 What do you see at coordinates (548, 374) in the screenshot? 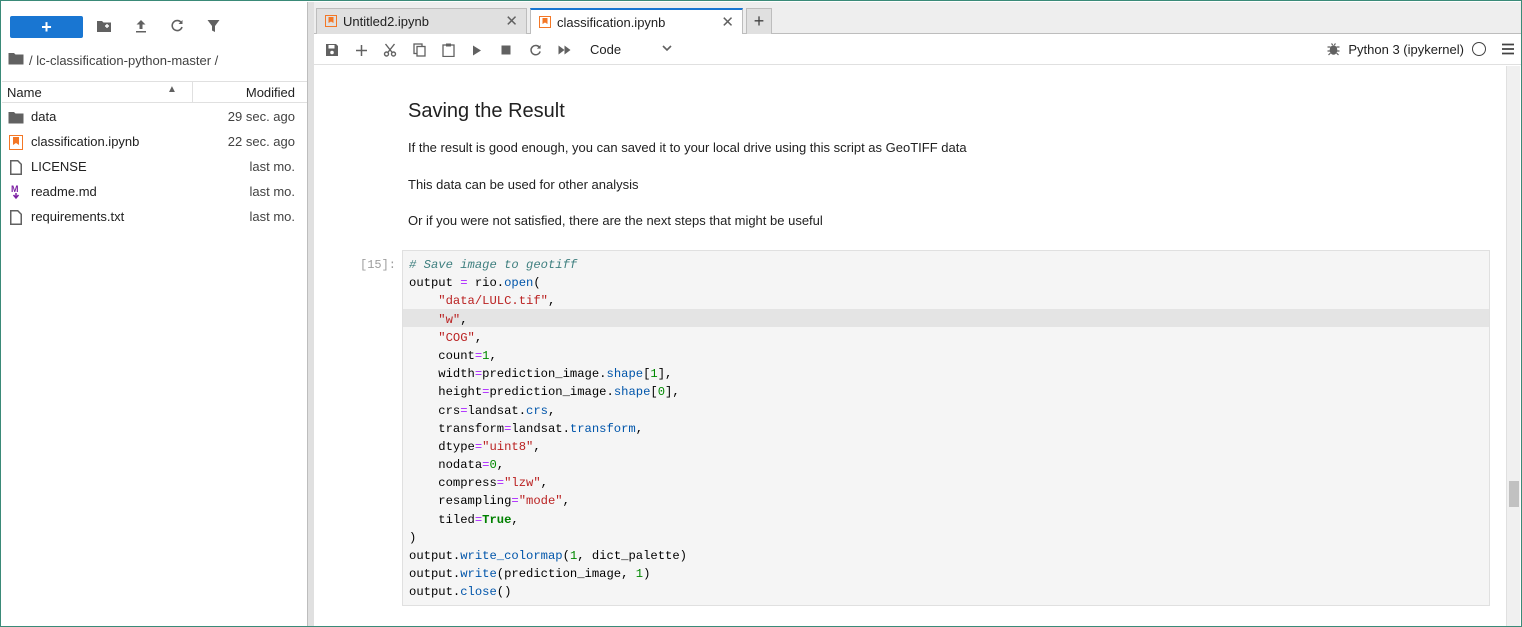
I see `code-line: width=prediction_image.shape[1],` at bounding box center [548, 374].